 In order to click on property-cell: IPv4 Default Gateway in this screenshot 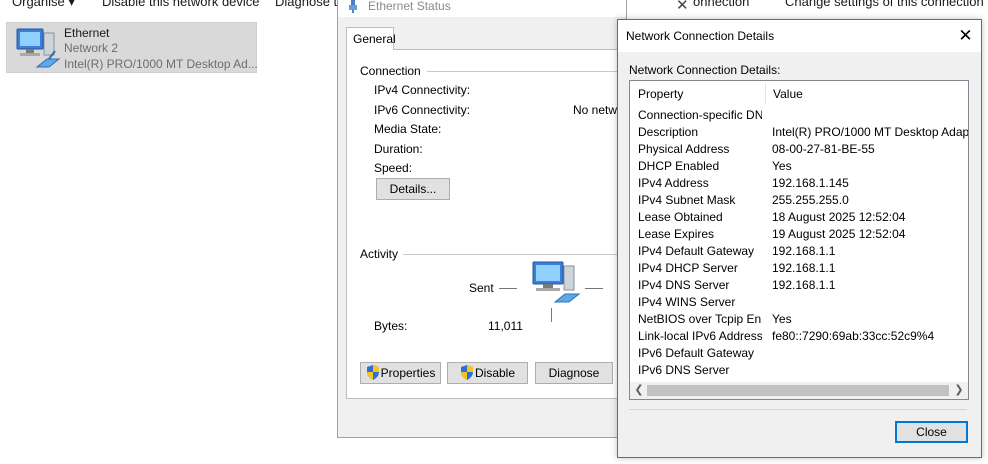, I will do `click(696, 251)`.